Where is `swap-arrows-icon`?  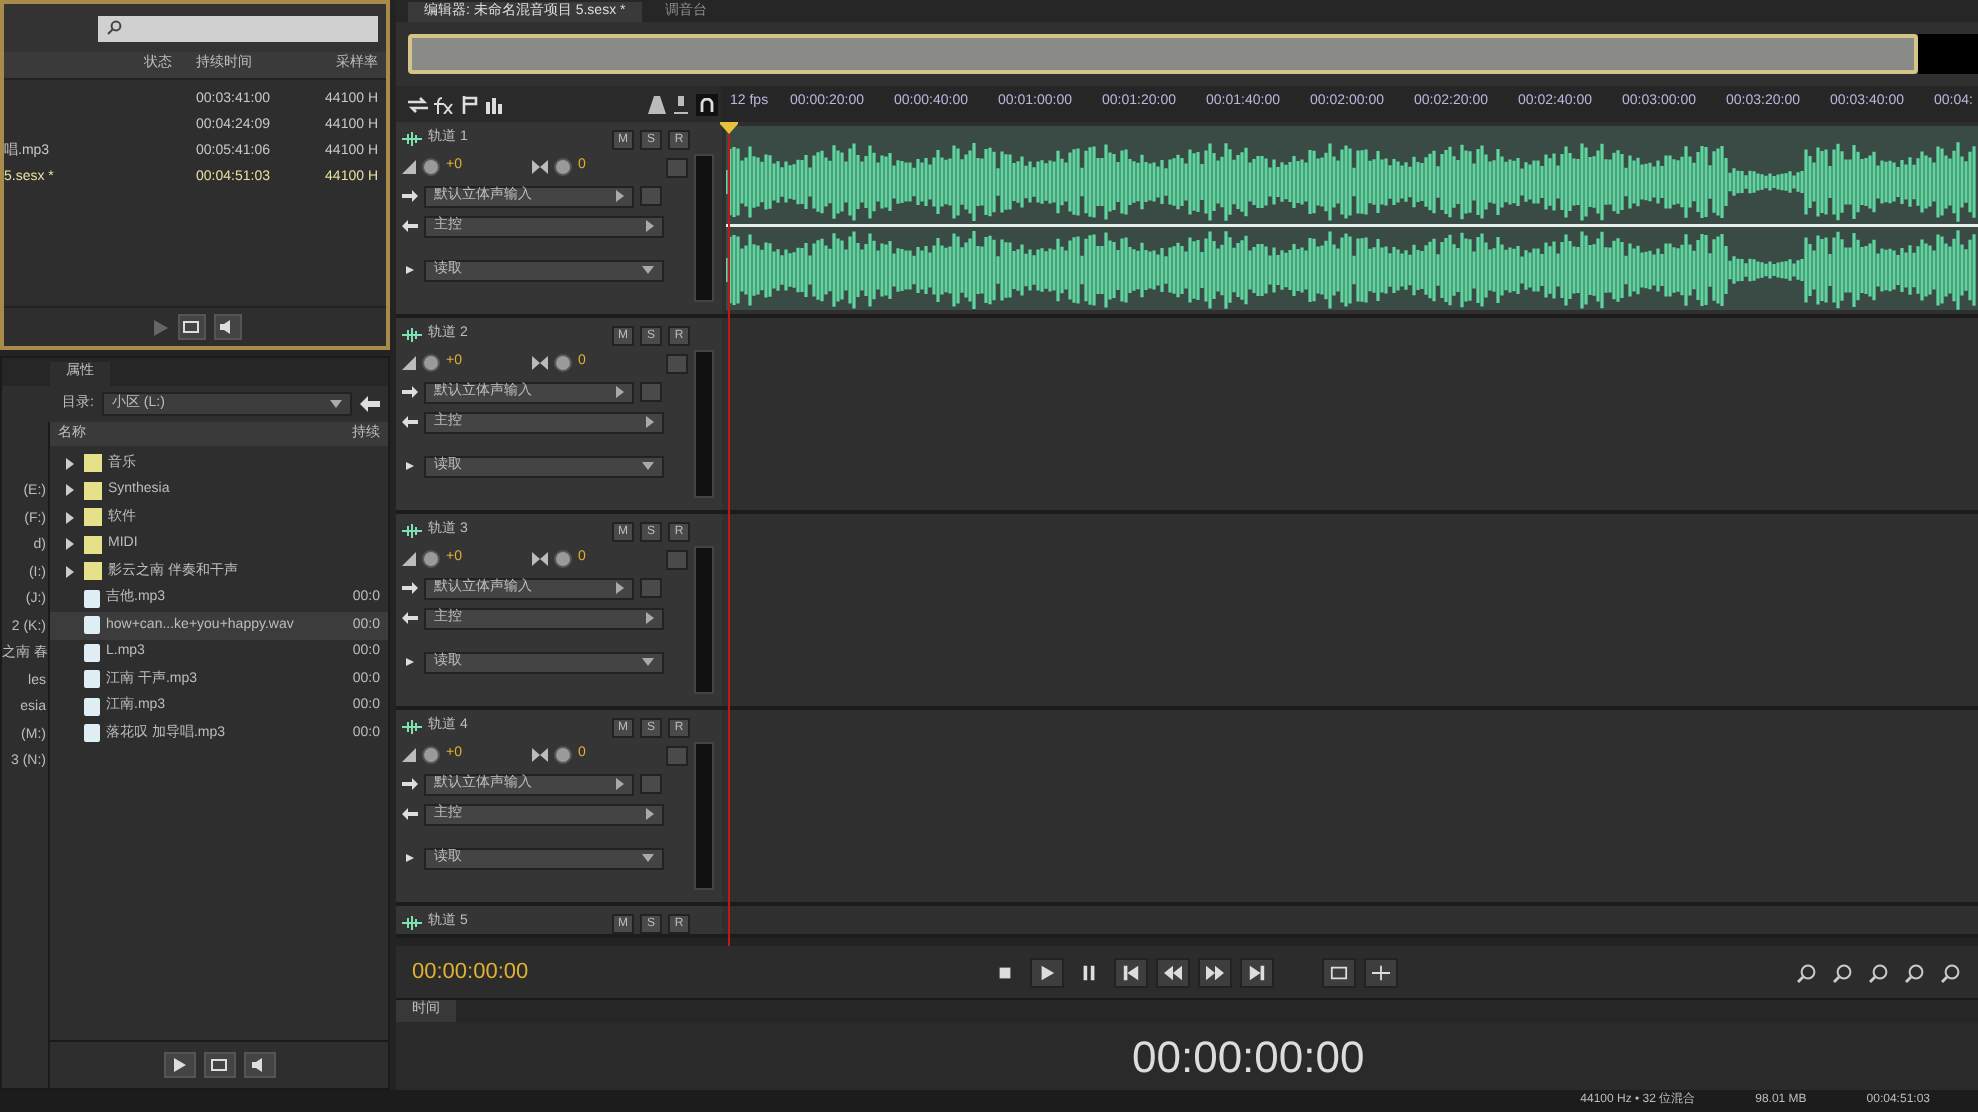
swap-arrows-icon is located at coordinates (418, 104).